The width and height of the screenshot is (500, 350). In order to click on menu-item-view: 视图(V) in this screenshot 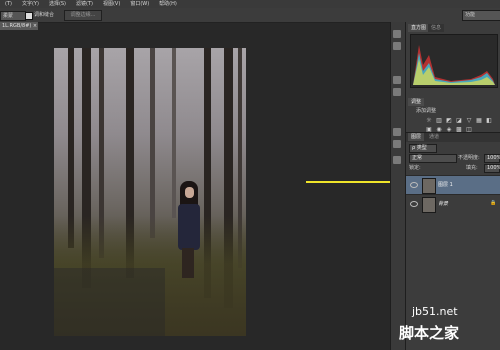, I will do `click(111, 4)`.